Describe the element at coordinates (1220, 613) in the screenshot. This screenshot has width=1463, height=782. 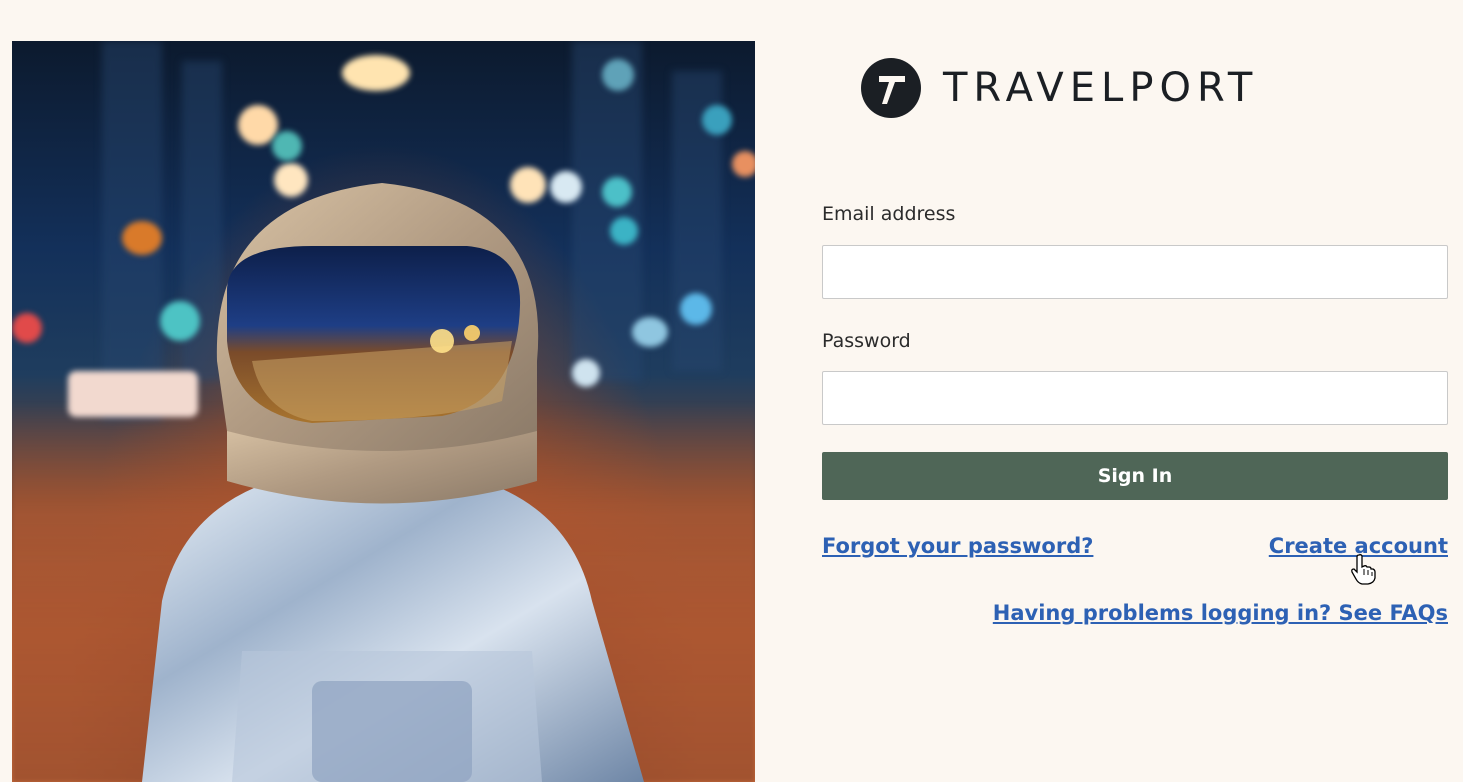
I see `faq-link: Having problems logging in? See FAQs` at that location.